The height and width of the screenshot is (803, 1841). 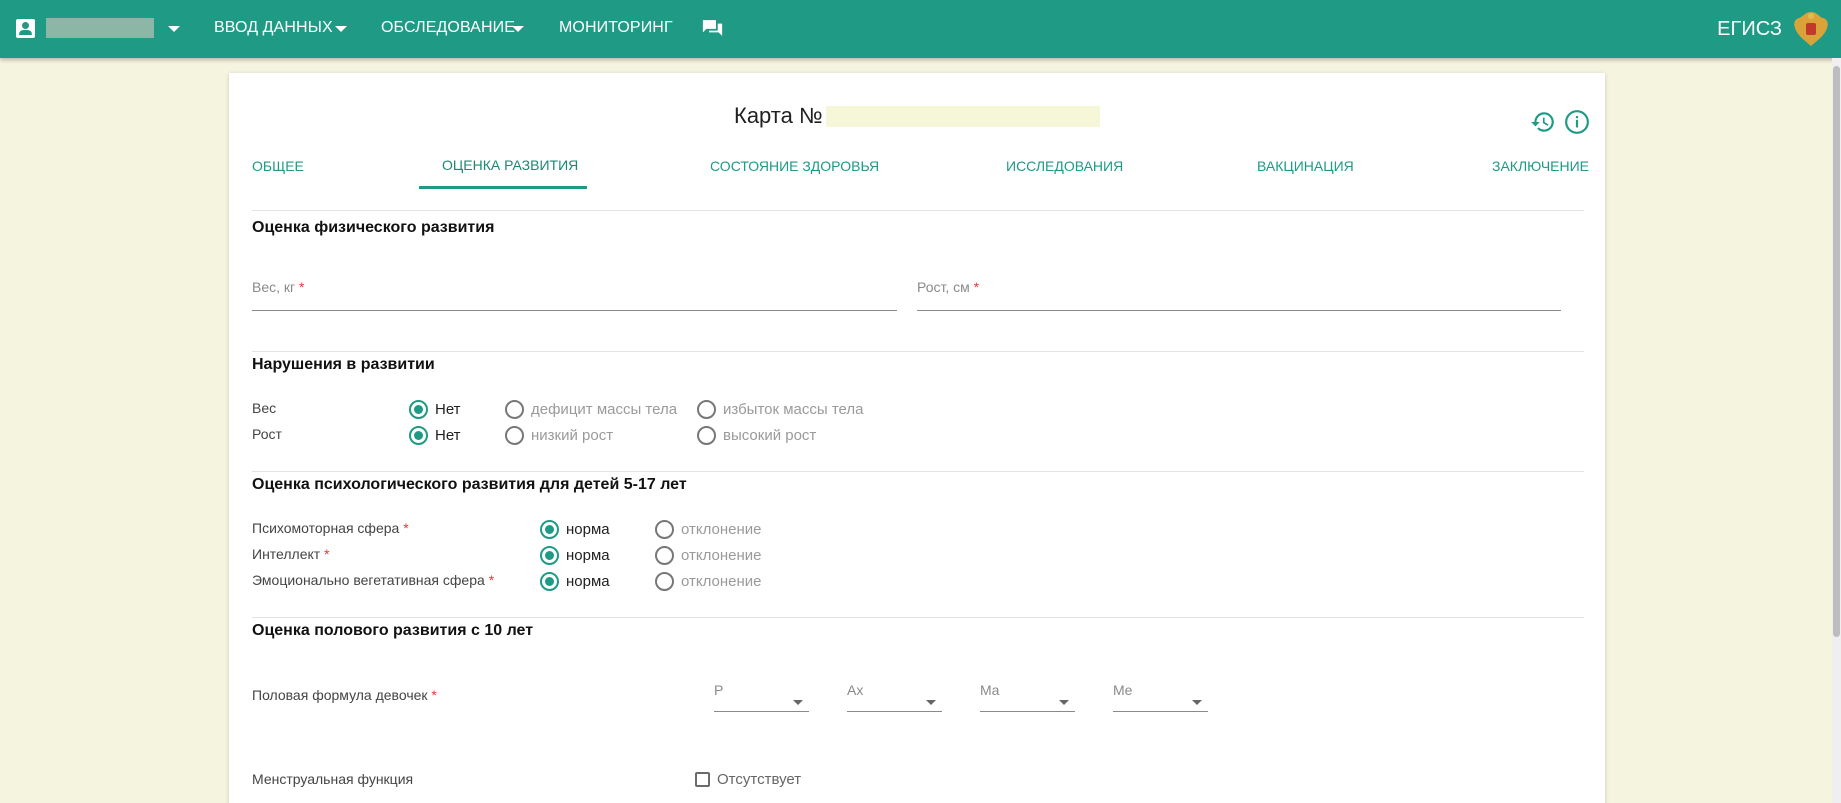 What do you see at coordinates (278, 287) in the screenshot?
I see `weight-label: Вес, кг *` at bounding box center [278, 287].